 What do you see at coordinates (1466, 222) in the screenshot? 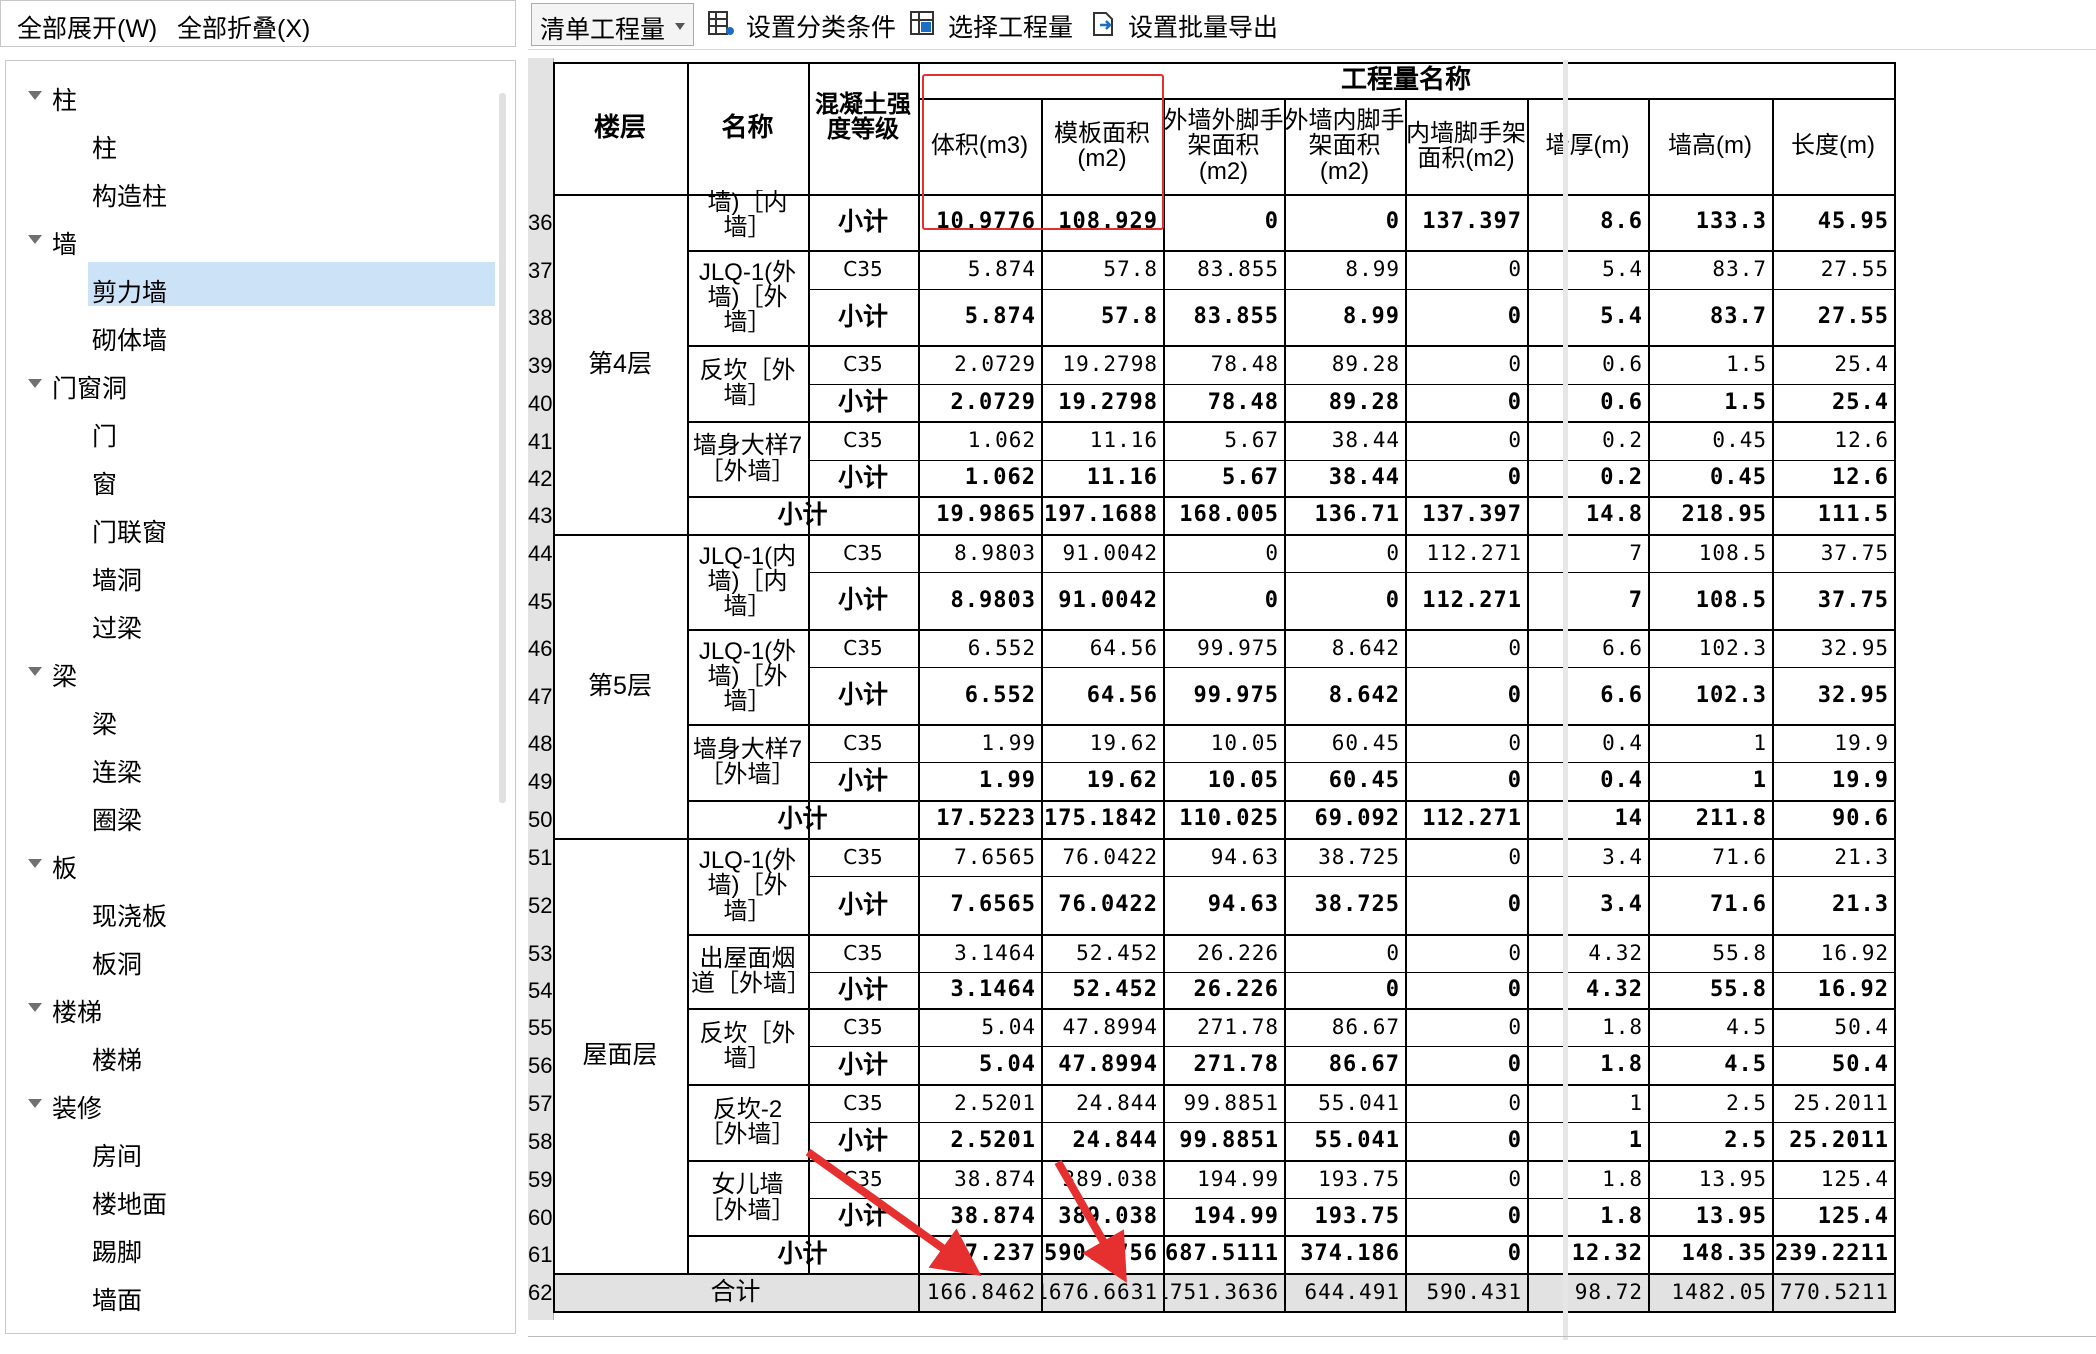
I see `value-cell: 137.397` at bounding box center [1466, 222].